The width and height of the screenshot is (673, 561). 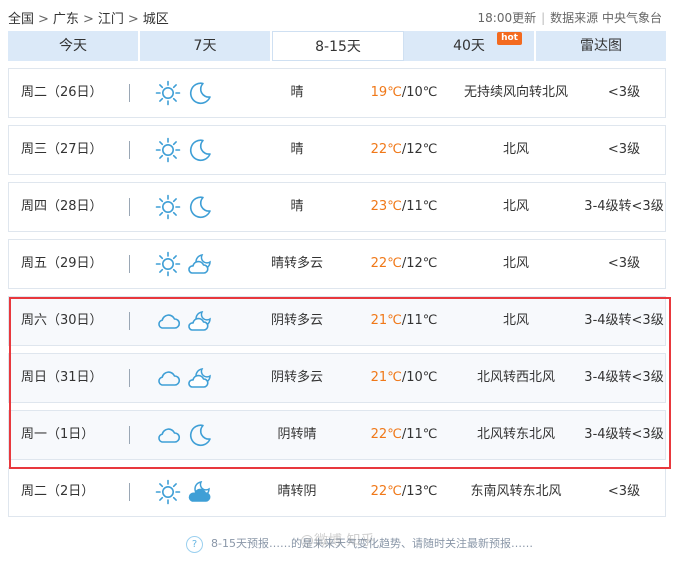 What do you see at coordinates (419, 92) in the screenshot?
I see `low-temp: /10℃` at bounding box center [419, 92].